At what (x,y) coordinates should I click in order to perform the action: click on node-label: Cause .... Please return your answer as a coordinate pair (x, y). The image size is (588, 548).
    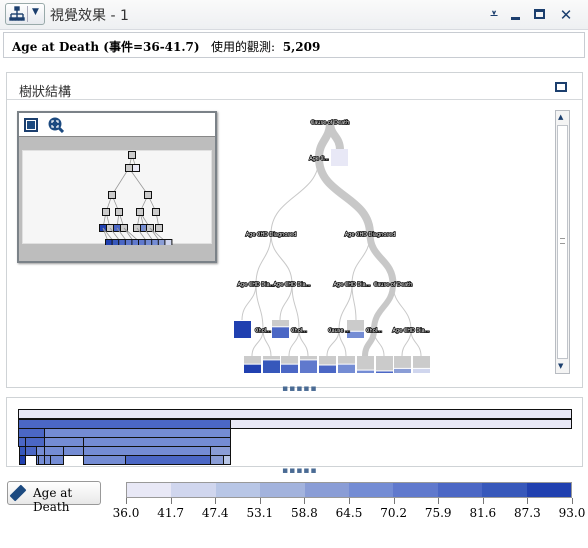
    Looking at the image, I should click on (339, 331).